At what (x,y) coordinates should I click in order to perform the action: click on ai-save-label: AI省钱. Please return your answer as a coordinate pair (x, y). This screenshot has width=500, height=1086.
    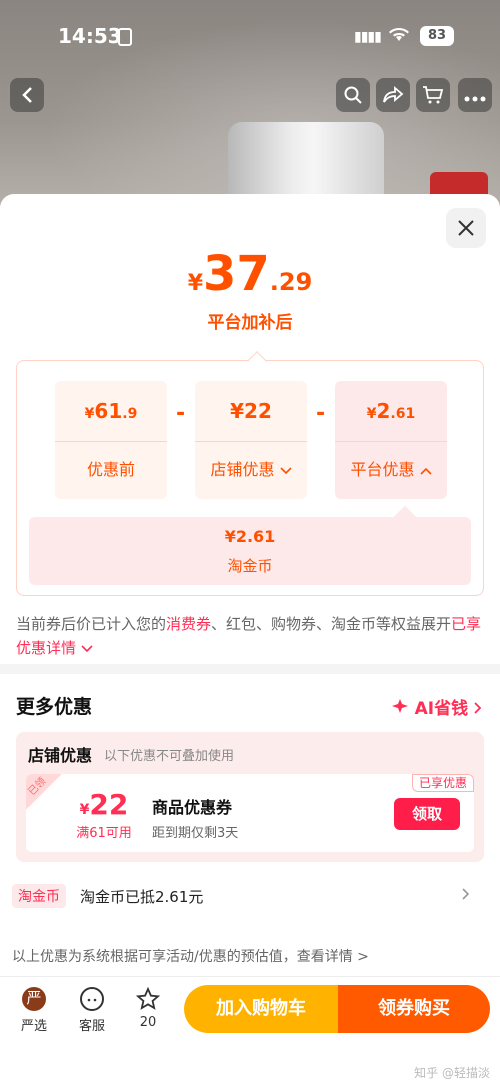
    Looking at the image, I should click on (441, 709).